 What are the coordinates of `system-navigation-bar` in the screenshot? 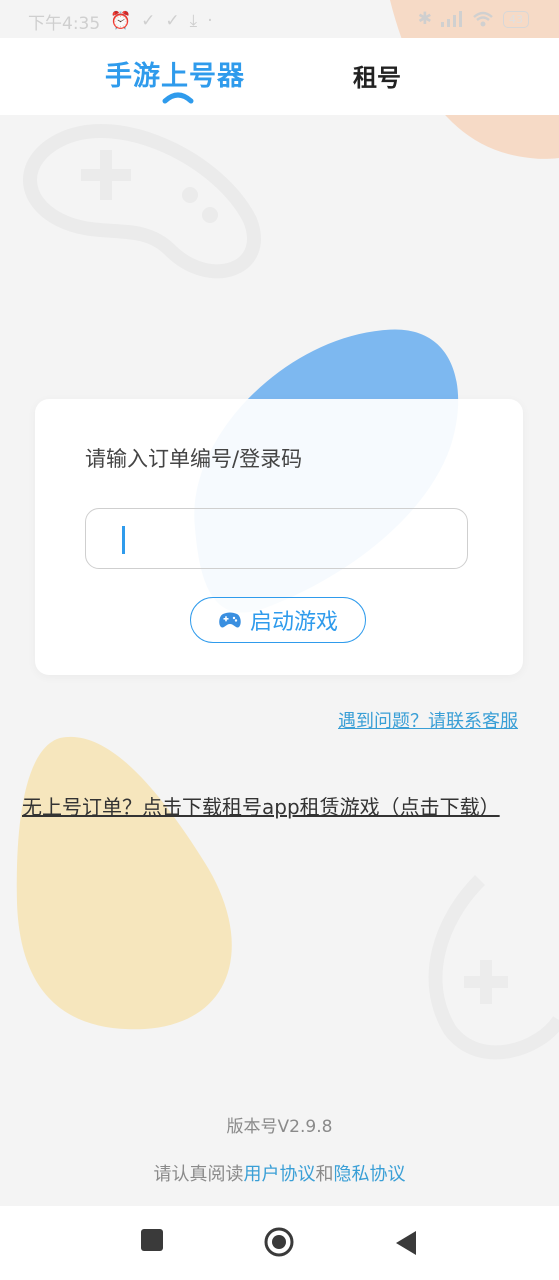 It's located at (279, 1243).